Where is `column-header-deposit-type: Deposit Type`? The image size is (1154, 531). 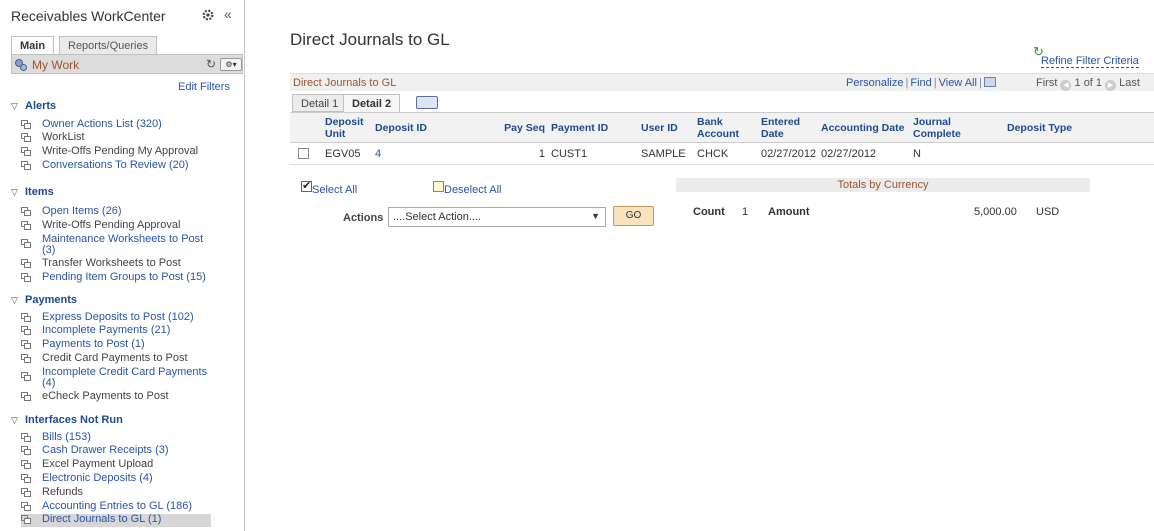
column-header-deposit-type: Deposit Type is located at coordinates (1079, 127).